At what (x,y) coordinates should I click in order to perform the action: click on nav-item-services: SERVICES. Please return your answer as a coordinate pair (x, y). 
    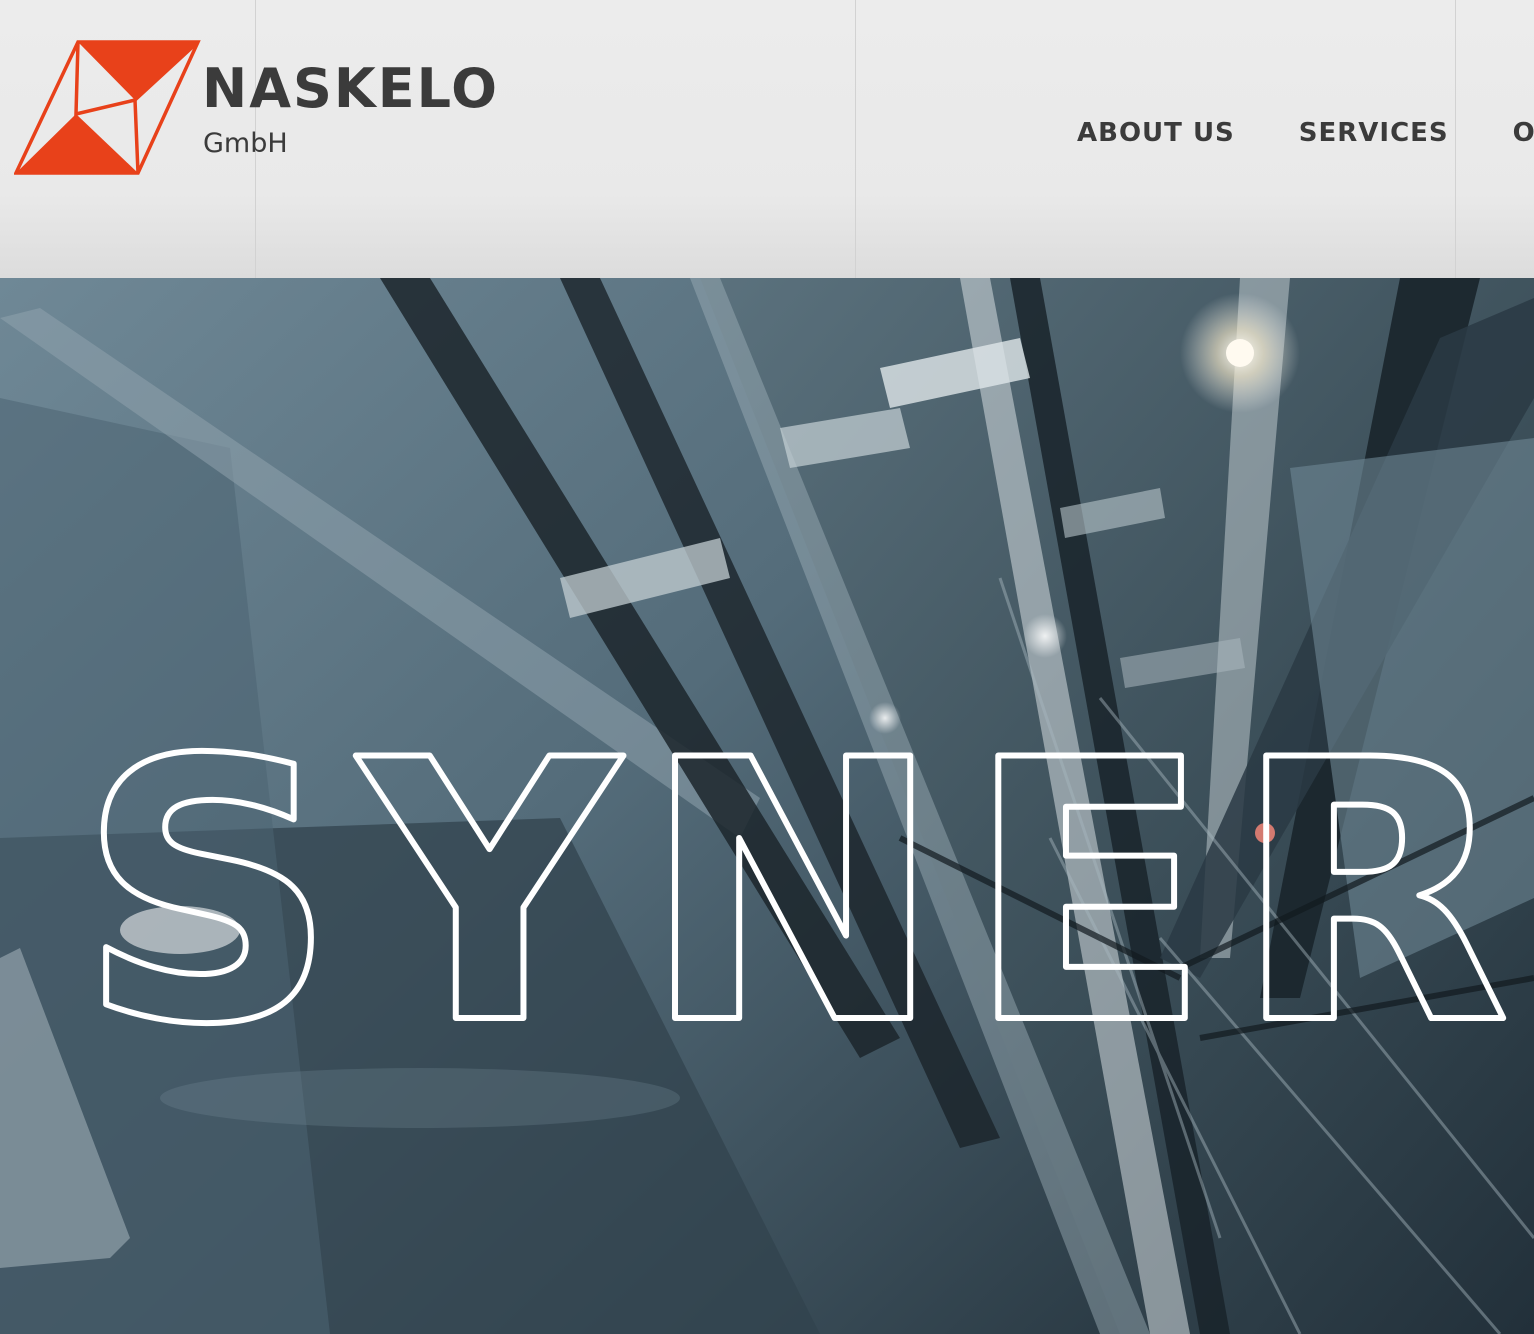
    Looking at the image, I should click on (1374, 133).